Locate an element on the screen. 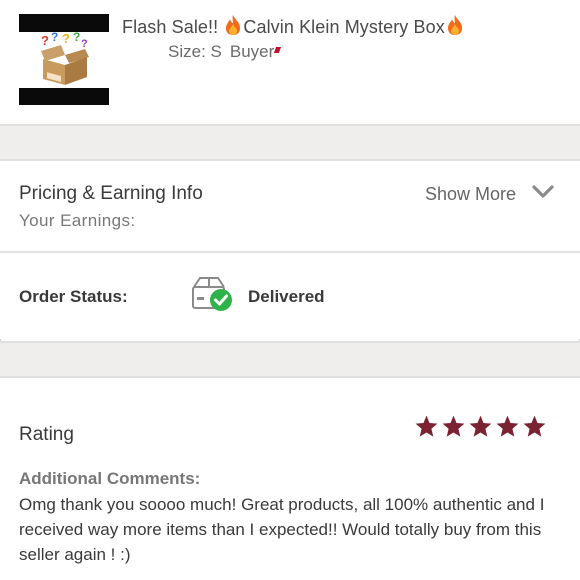 The width and height of the screenshot is (580, 580). buyer-label: Buyer is located at coordinates (252, 51).